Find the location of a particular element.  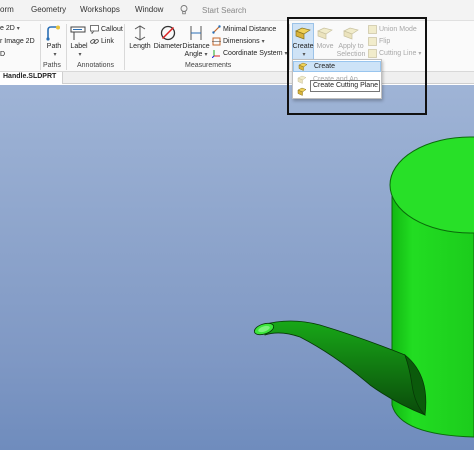

callout-button: Callout is located at coordinates (106, 29).